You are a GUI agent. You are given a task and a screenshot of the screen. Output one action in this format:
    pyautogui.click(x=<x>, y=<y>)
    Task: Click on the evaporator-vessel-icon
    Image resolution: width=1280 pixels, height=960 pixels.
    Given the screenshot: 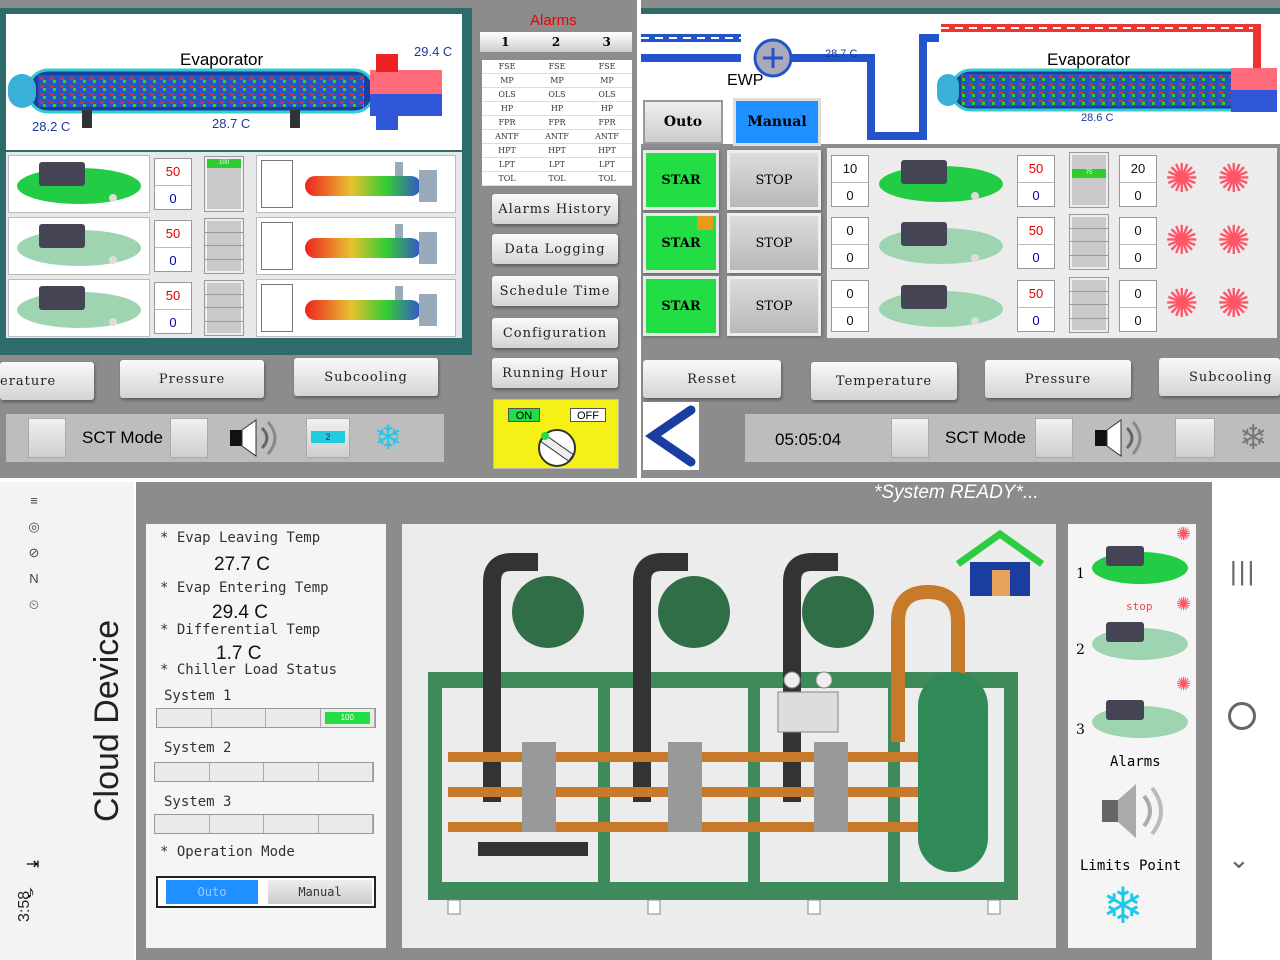 What is the action you would take?
    pyautogui.click(x=225, y=92)
    